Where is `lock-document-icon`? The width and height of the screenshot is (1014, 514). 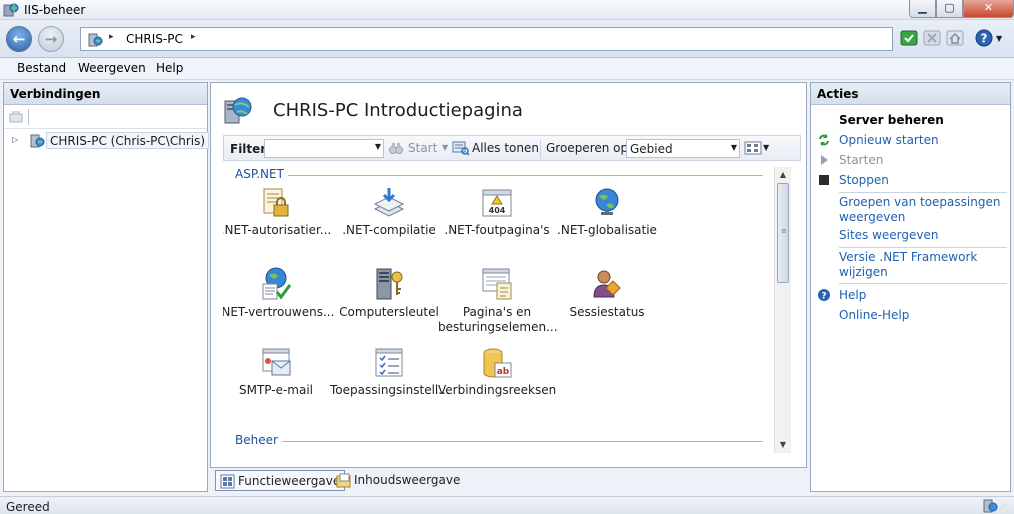
lock-document-icon is located at coordinates (276, 202).